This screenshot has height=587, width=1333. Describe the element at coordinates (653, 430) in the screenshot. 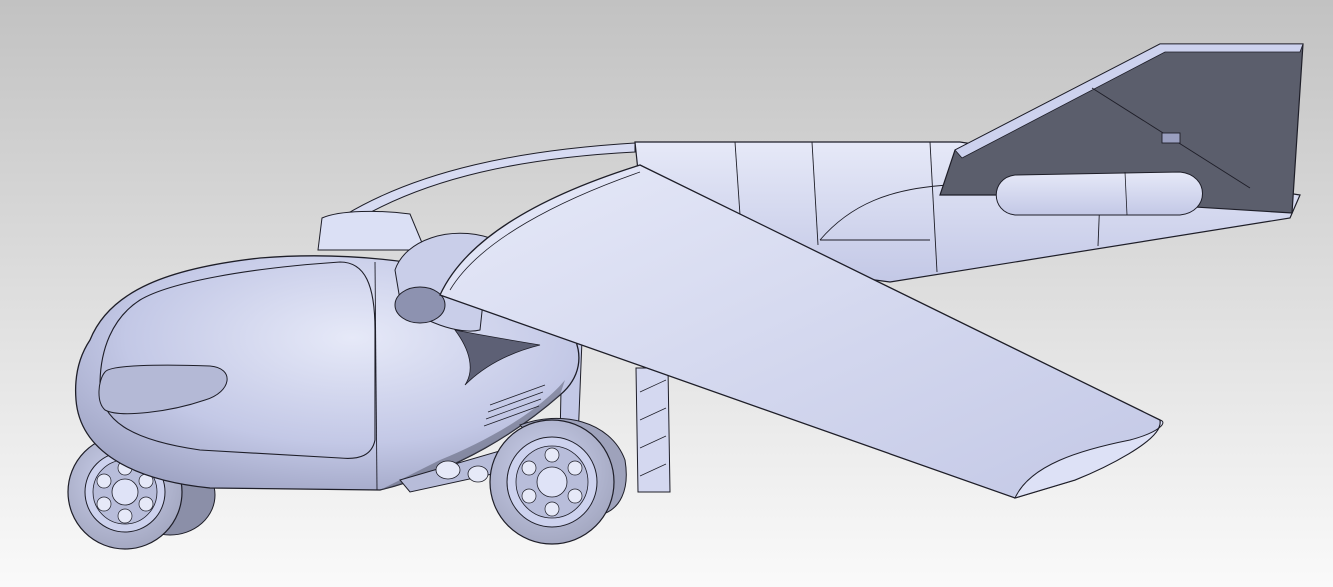

I see `rear-strut` at that location.